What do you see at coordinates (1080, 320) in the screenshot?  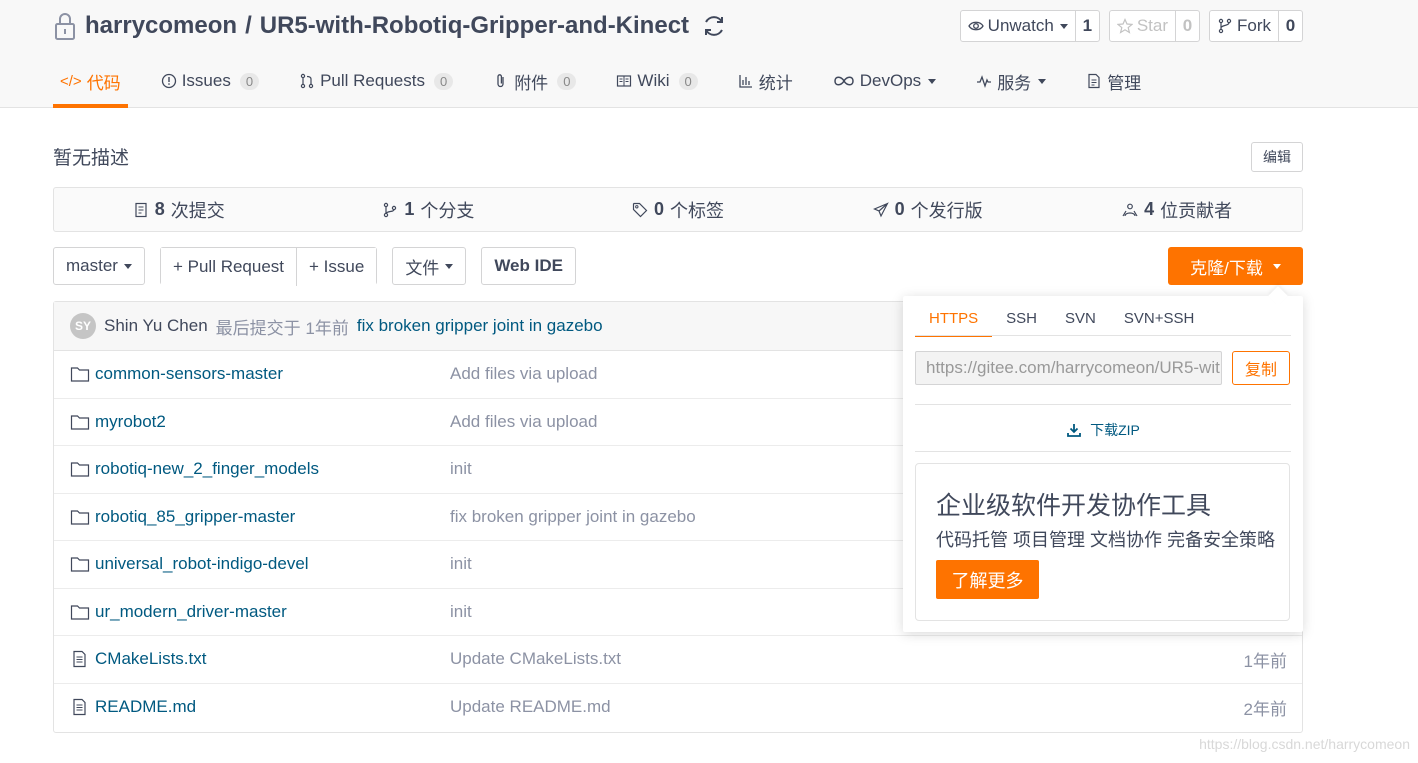 I see `tab-svn: SVN` at bounding box center [1080, 320].